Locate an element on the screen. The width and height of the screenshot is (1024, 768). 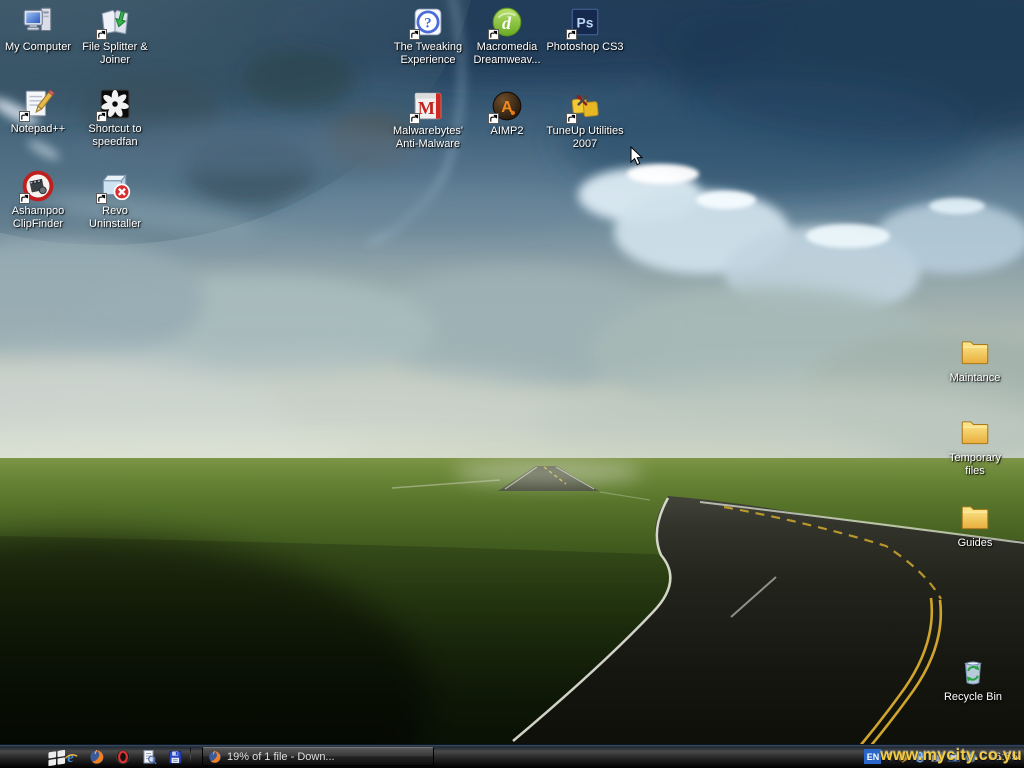
recycle-bin-icon is located at coordinates (973, 670).